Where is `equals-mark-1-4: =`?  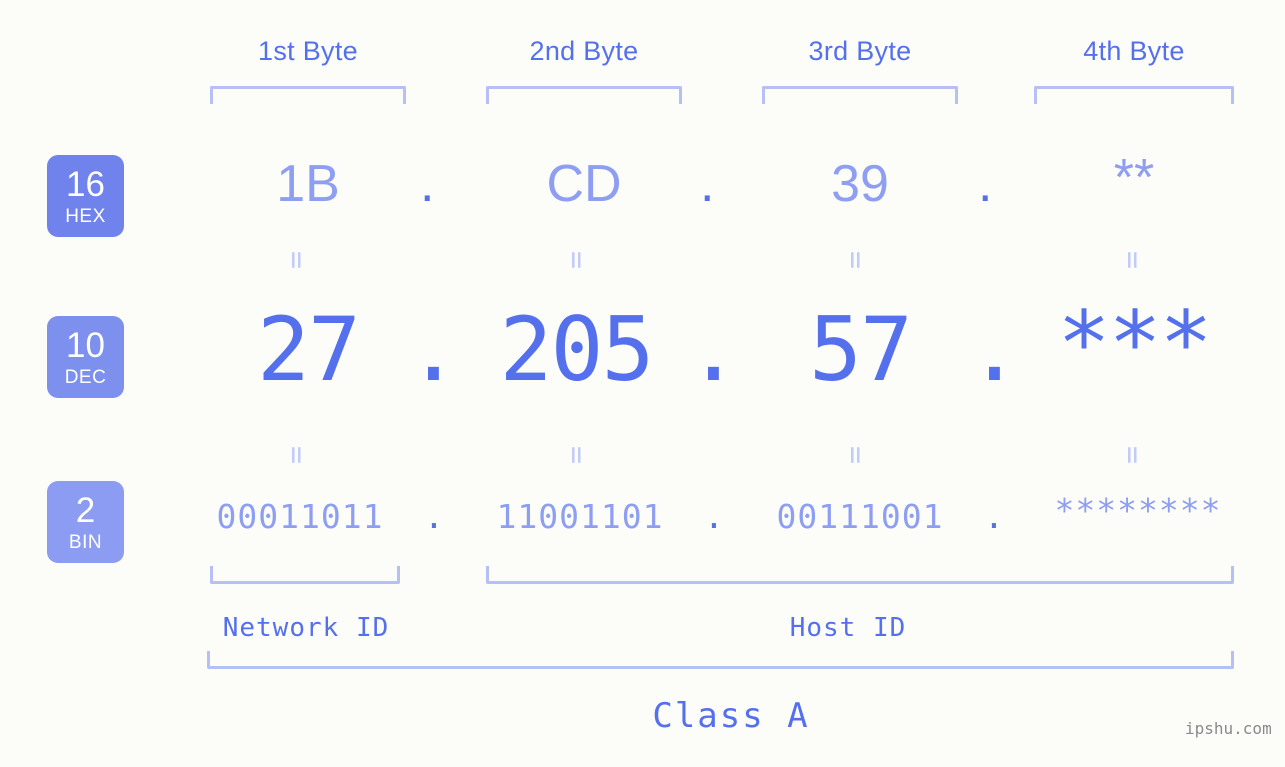 equals-mark-1-4: = is located at coordinates (1133, 260).